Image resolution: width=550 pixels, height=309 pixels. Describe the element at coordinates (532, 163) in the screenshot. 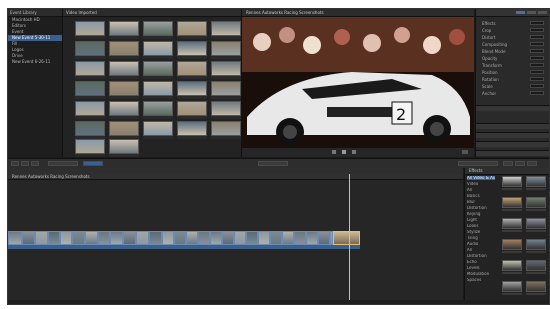

I see `titles-browser-button` at that location.